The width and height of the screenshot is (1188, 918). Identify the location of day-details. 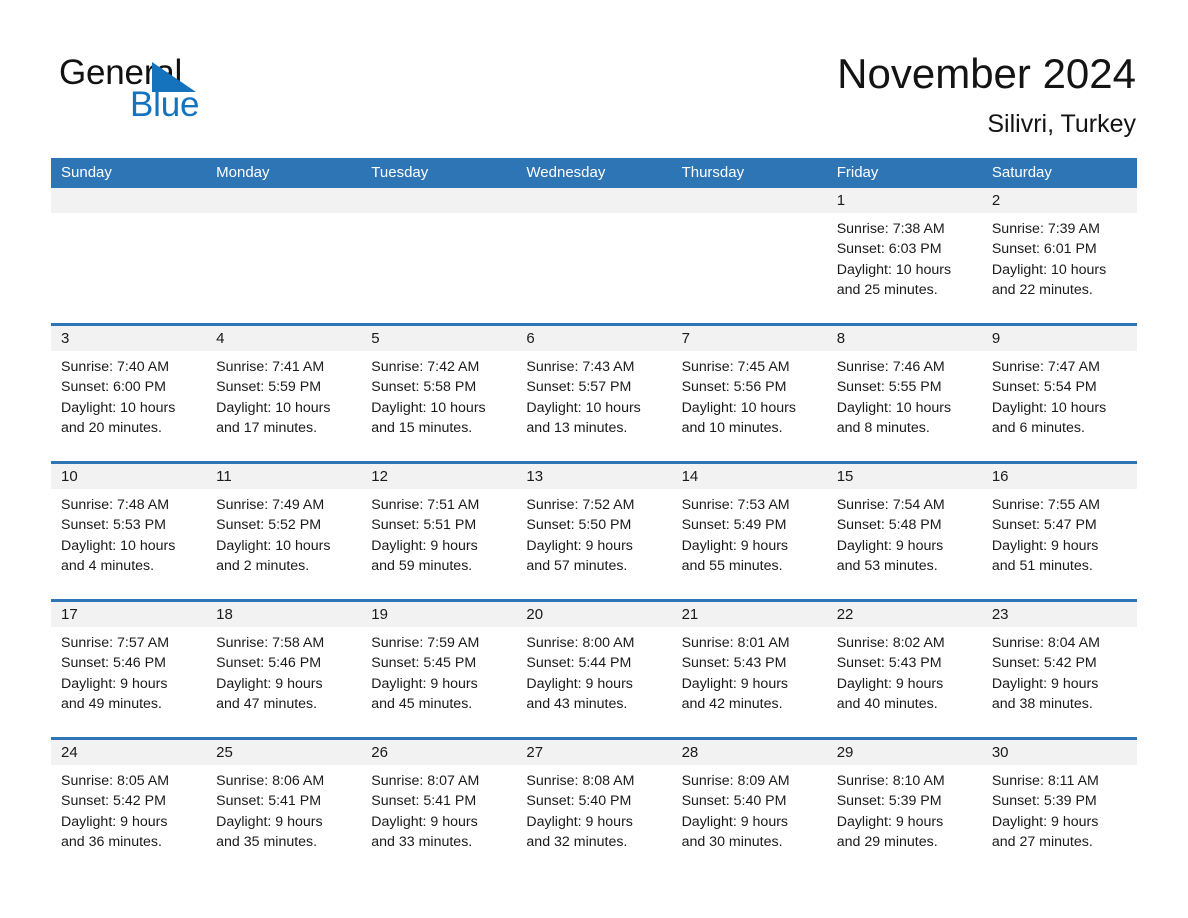
(283, 268).